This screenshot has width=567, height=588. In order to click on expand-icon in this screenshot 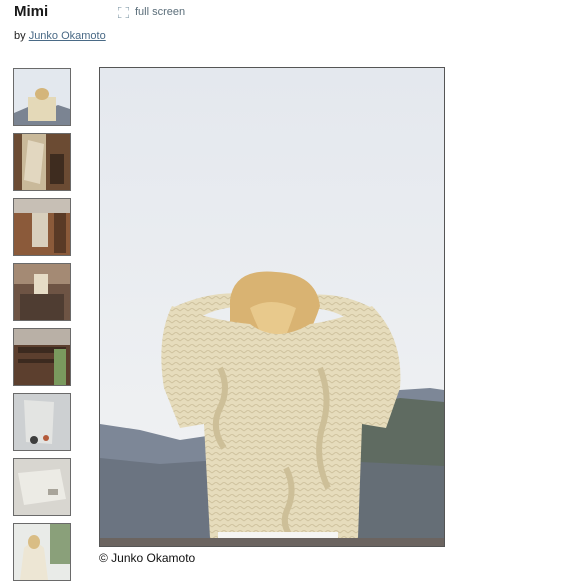, I will do `click(123, 12)`.